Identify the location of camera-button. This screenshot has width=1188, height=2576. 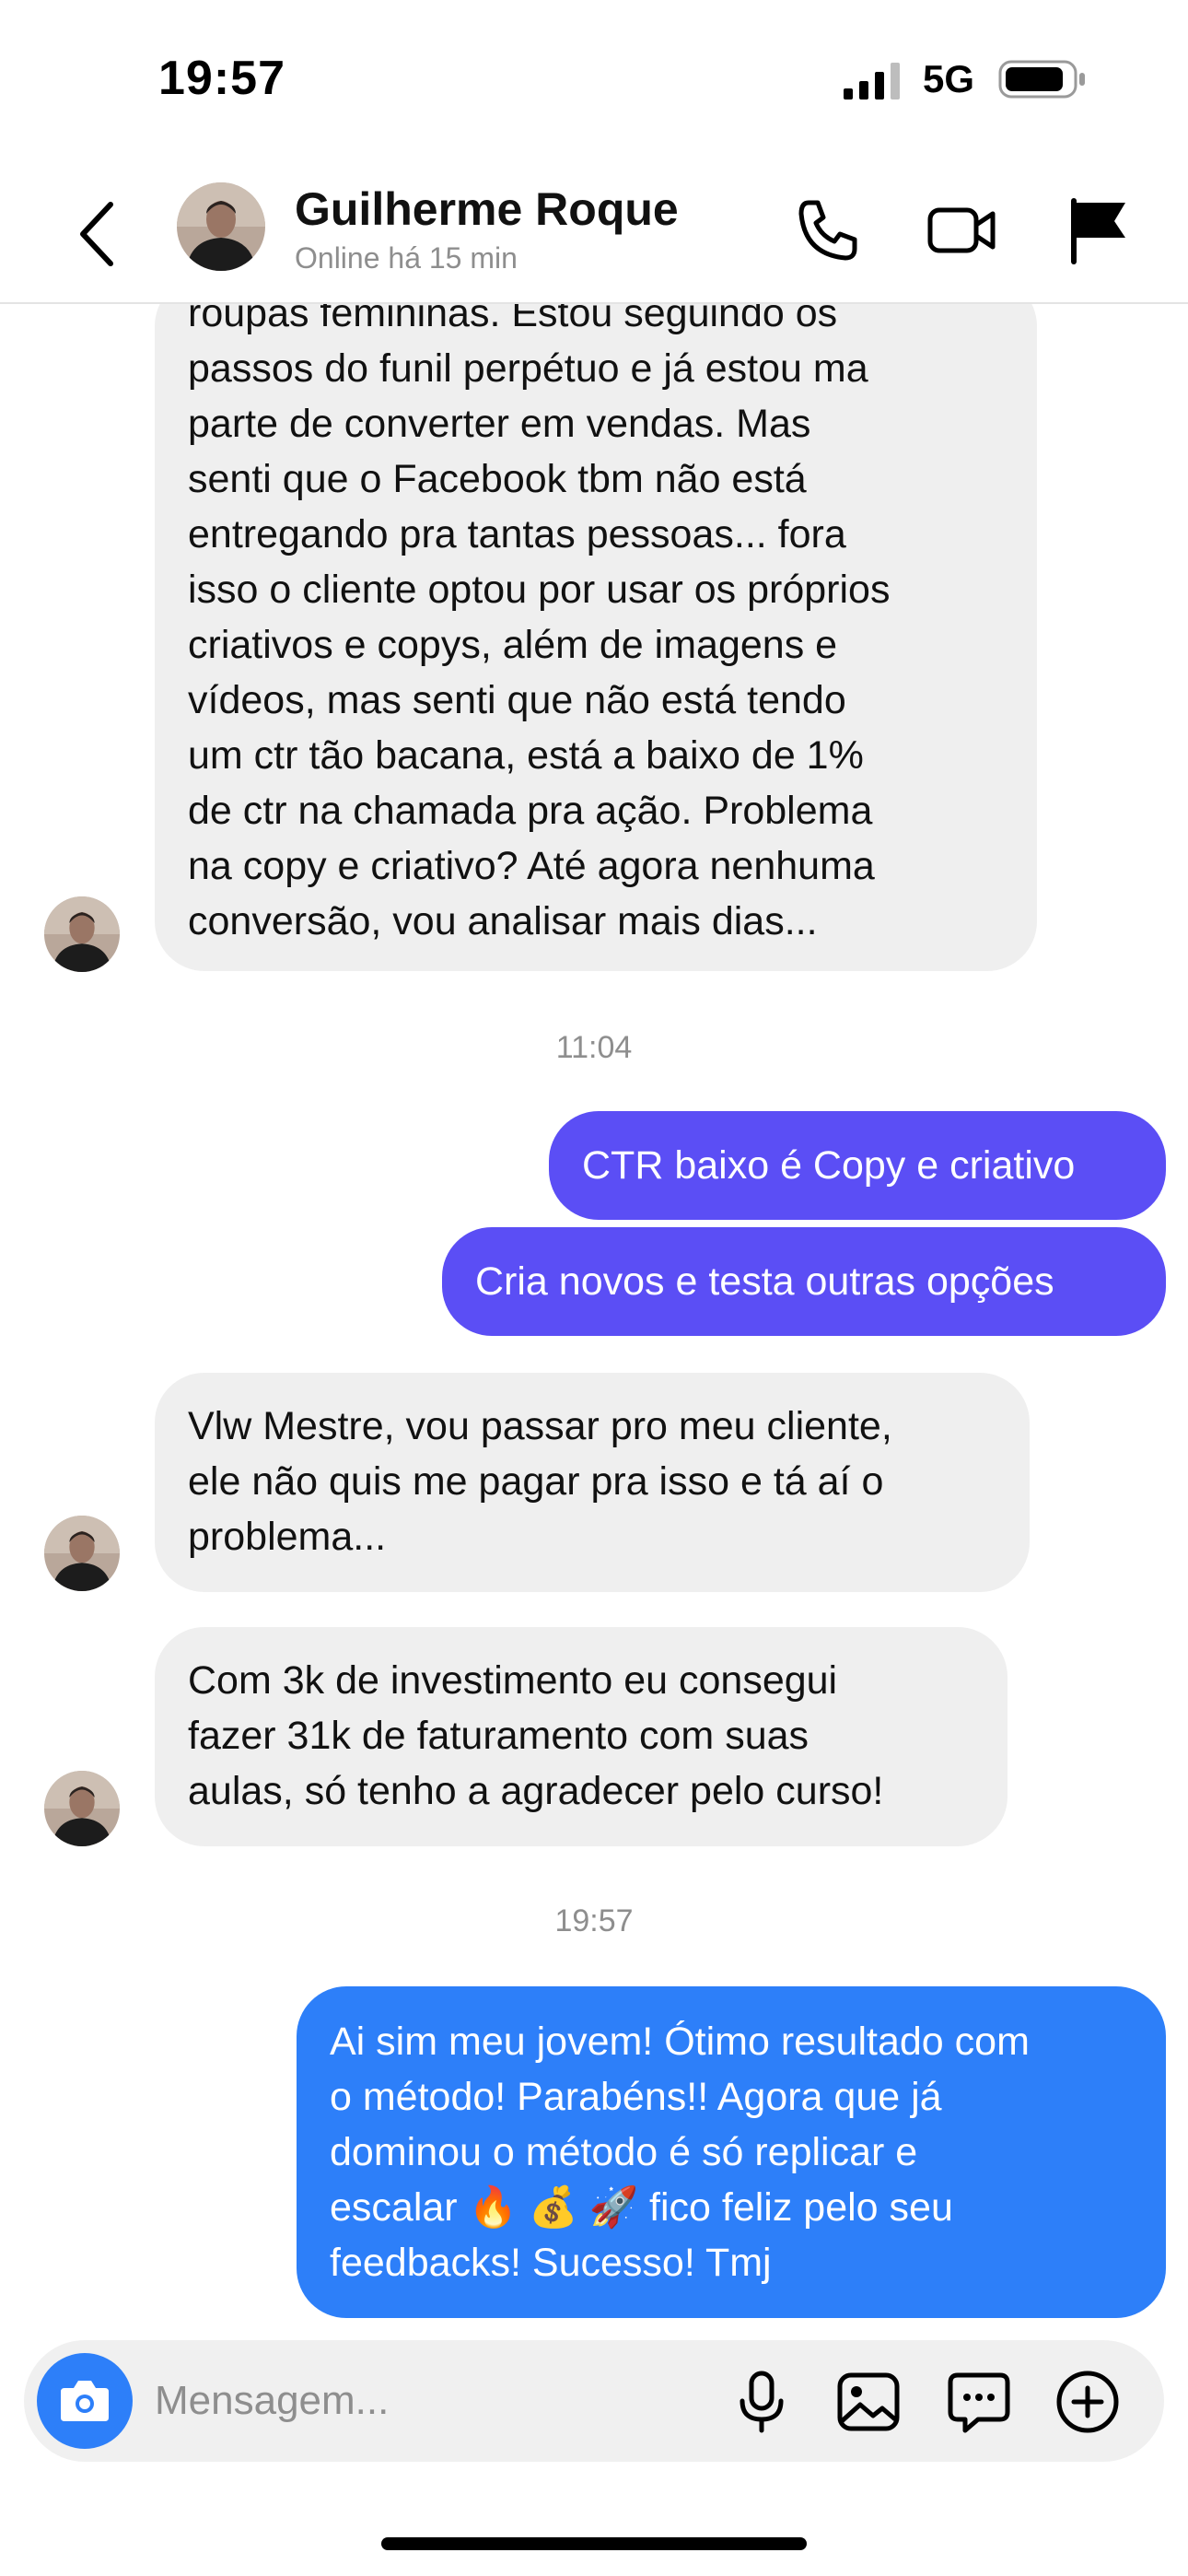
(85, 2401).